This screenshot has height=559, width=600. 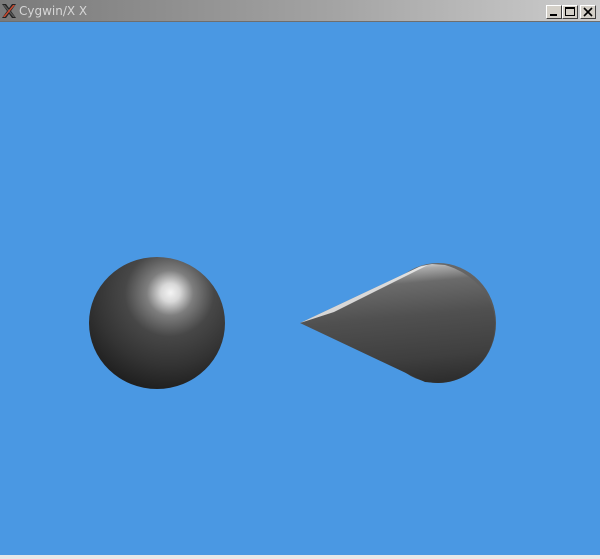 What do you see at coordinates (554, 12) in the screenshot?
I see `minimize-button` at bounding box center [554, 12].